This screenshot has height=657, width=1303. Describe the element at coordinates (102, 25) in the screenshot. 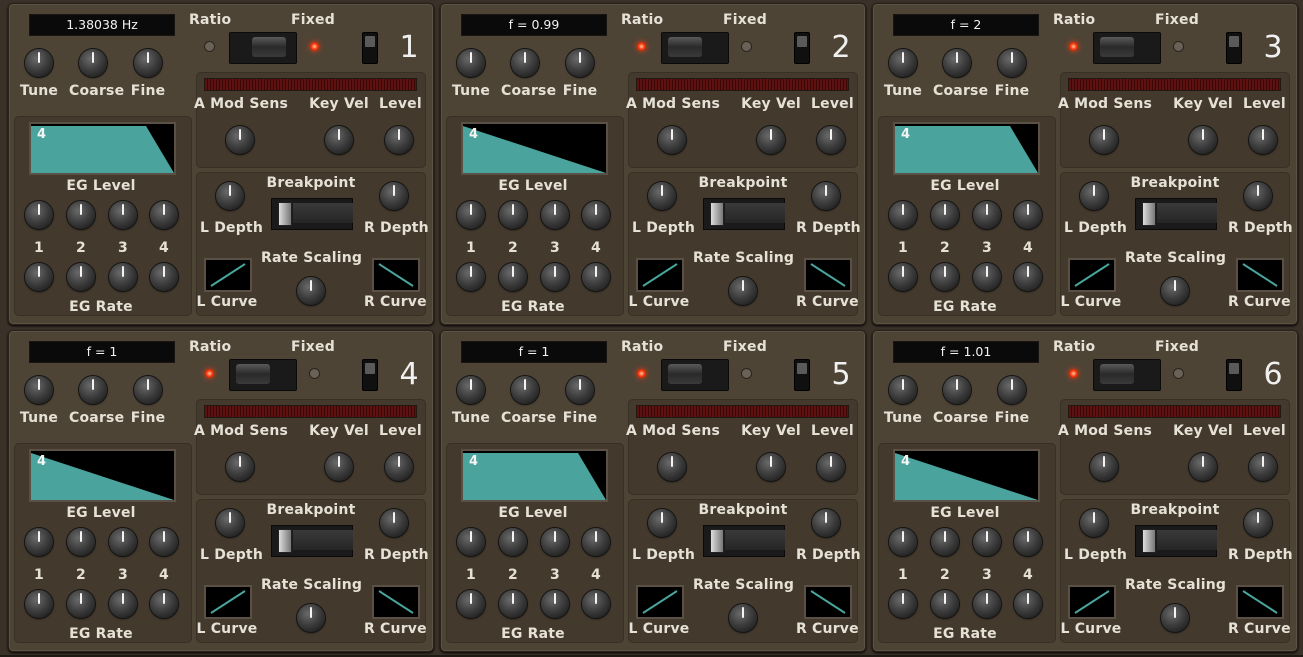

I see `frequency-display: 1.38038 Hz` at that location.